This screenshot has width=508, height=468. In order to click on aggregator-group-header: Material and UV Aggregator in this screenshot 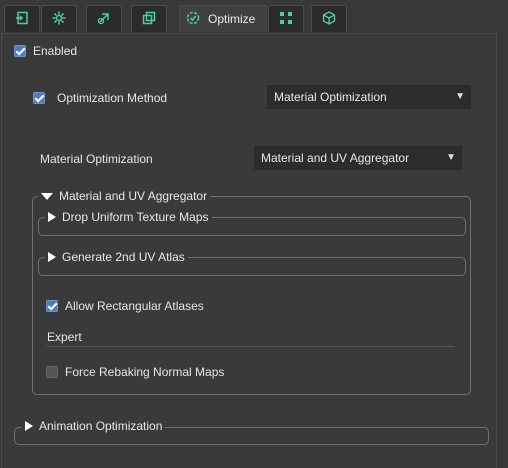, I will do `click(124, 196)`.